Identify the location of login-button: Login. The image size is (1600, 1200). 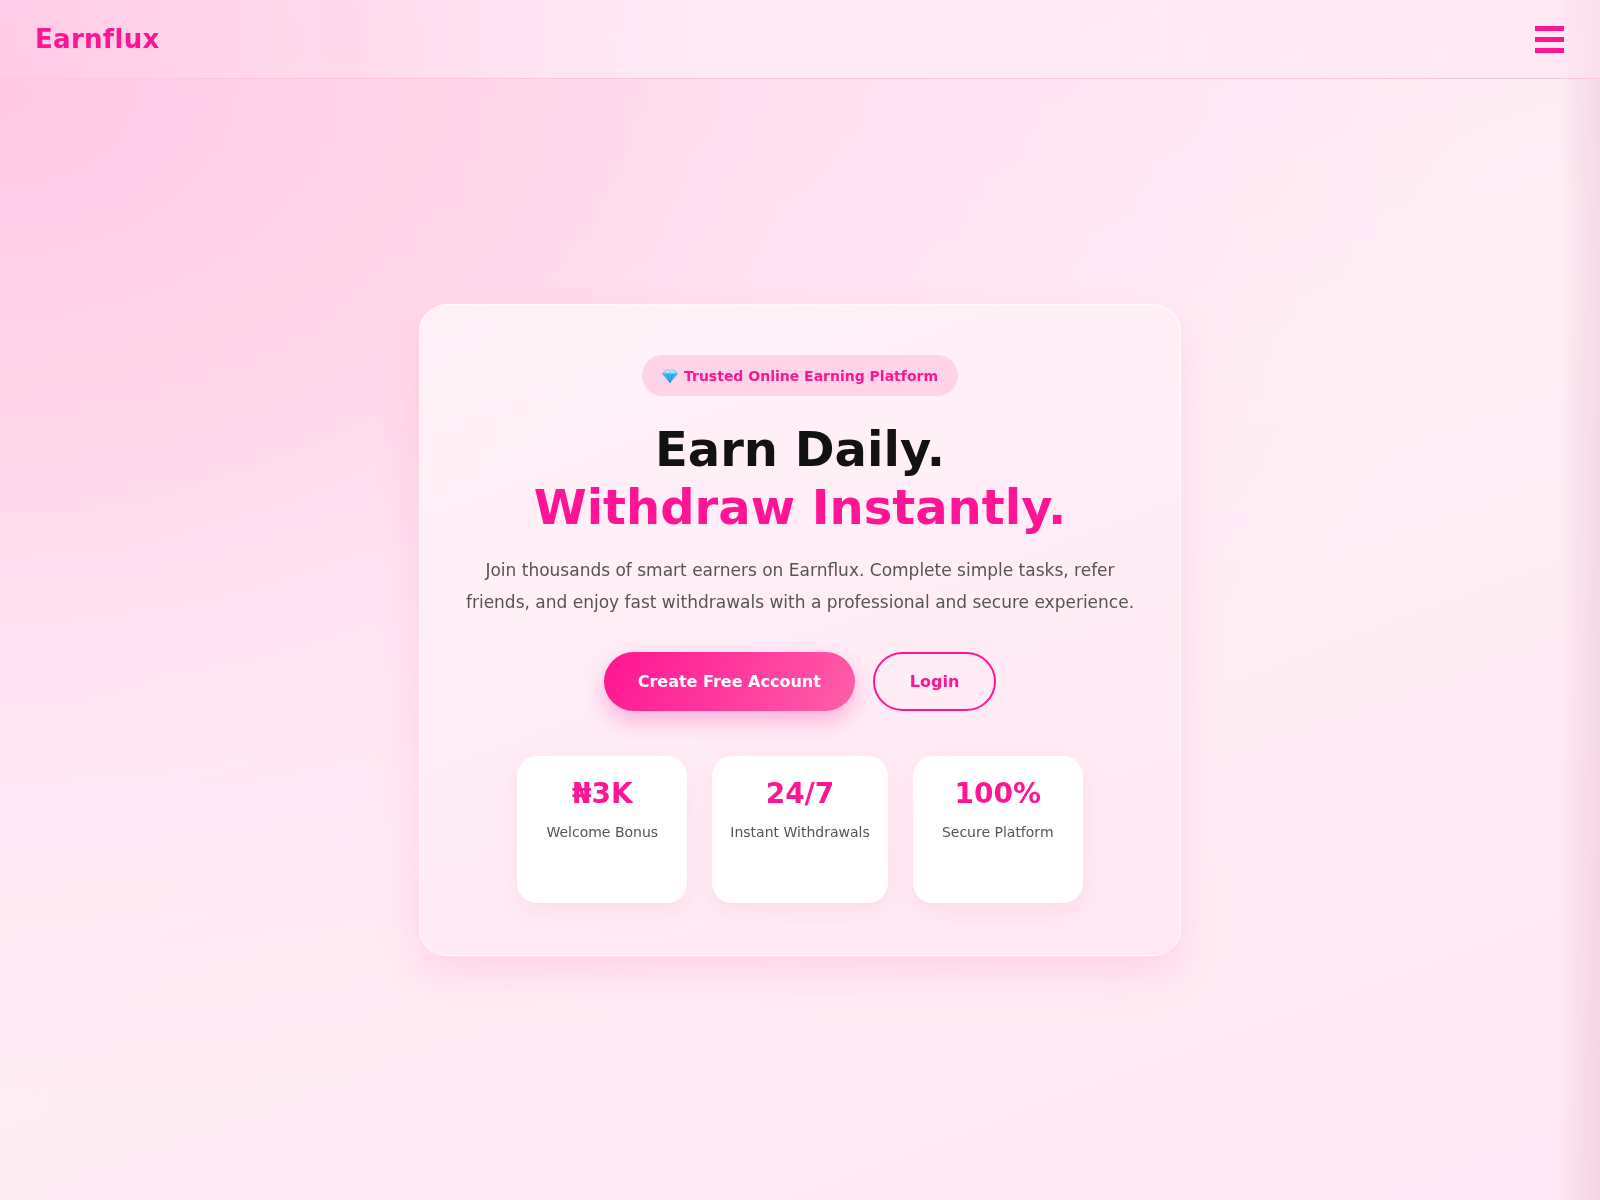
(934, 681).